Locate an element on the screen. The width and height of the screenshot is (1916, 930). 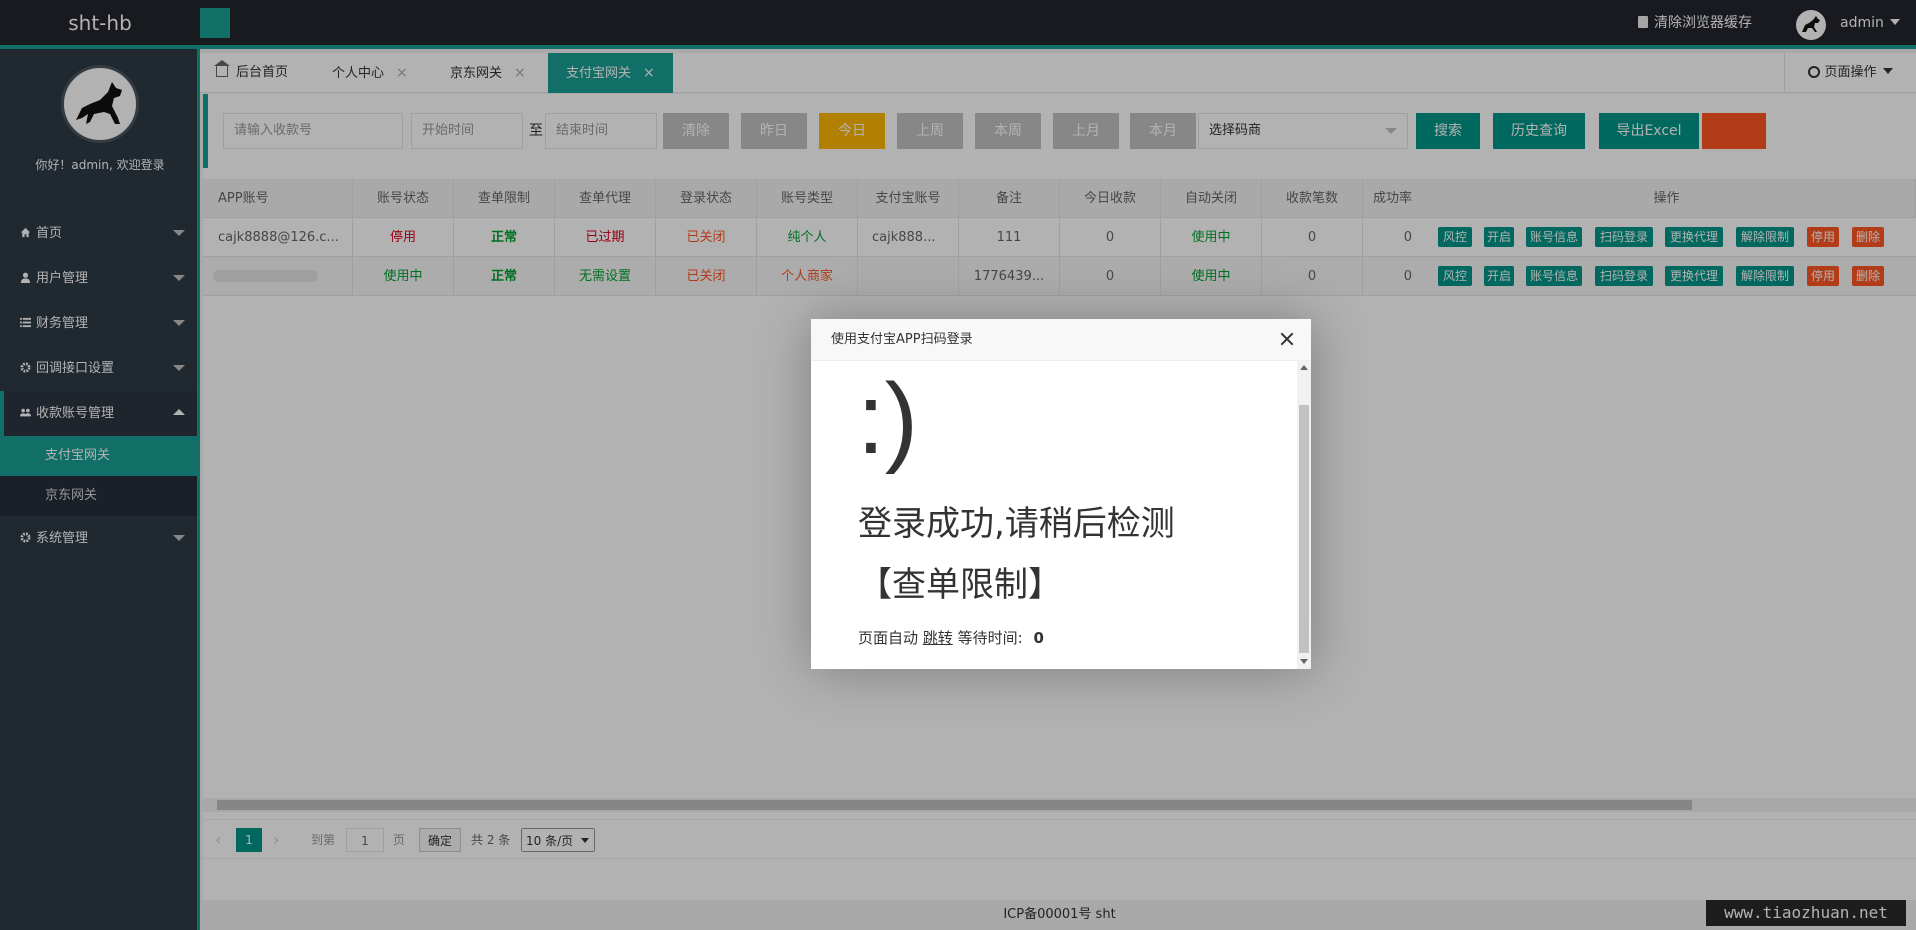
wait-seconds: 0 is located at coordinates (1038, 638).